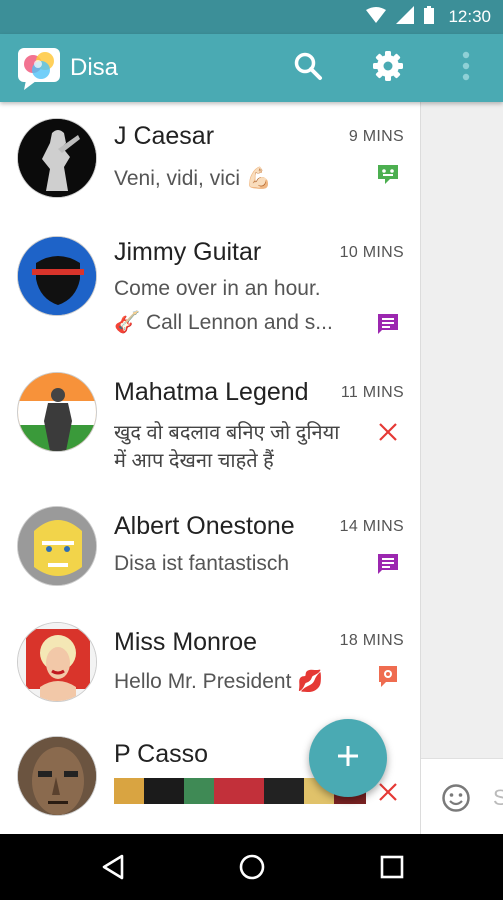 The image size is (503, 900). What do you see at coordinates (456, 800) in the screenshot?
I see `emoji-icon` at bounding box center [456, 800].